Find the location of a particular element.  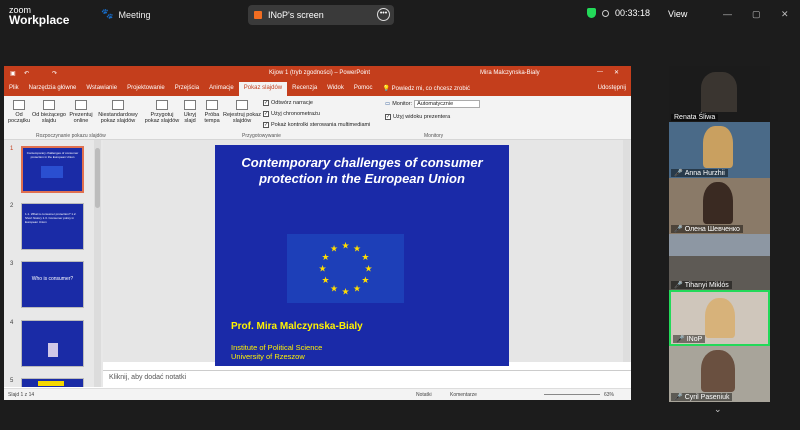

hide-slide-button: Ukryj slajd is located at coordinates (190, 112).